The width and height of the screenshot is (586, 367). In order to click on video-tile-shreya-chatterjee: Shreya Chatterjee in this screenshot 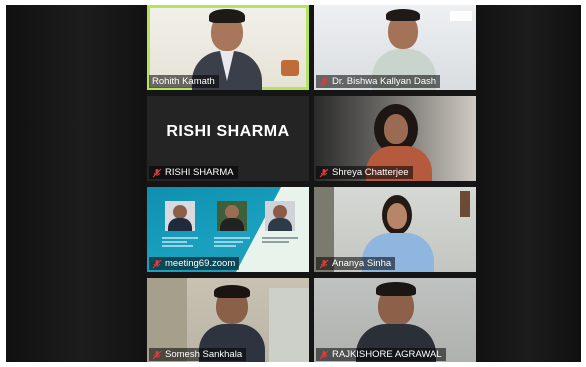, I will do `click(395, 138)`.